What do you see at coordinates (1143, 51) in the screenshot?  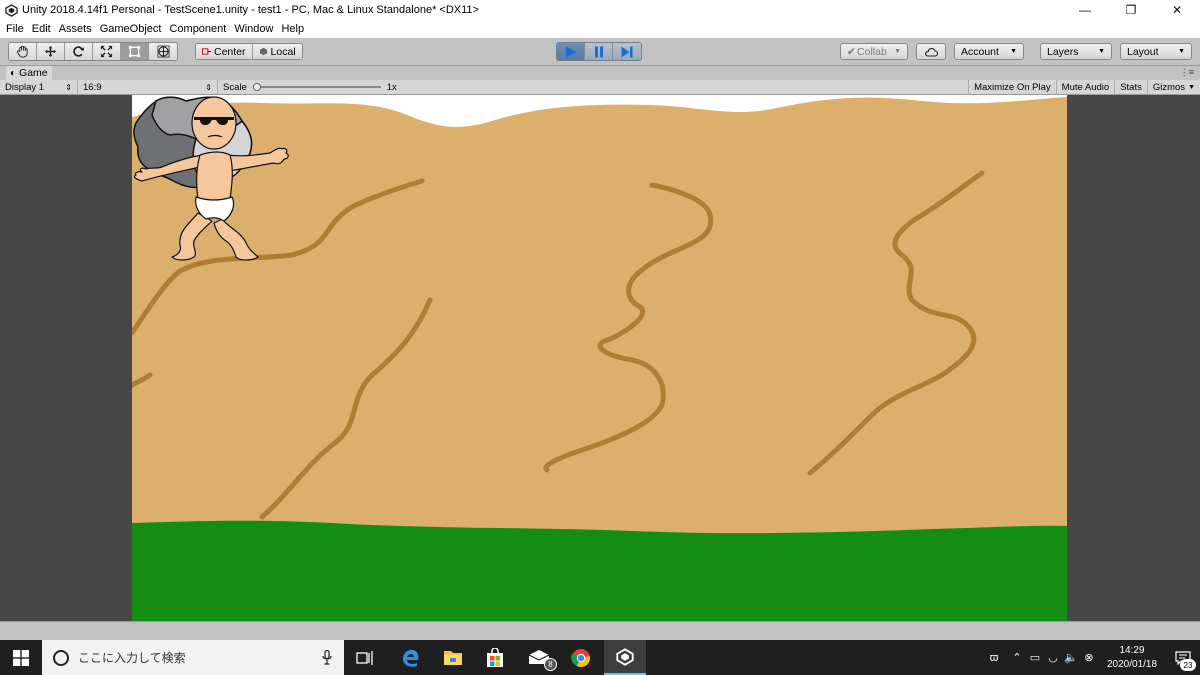 I see `layout-label: Layout` at bounding box center [1143, 51].